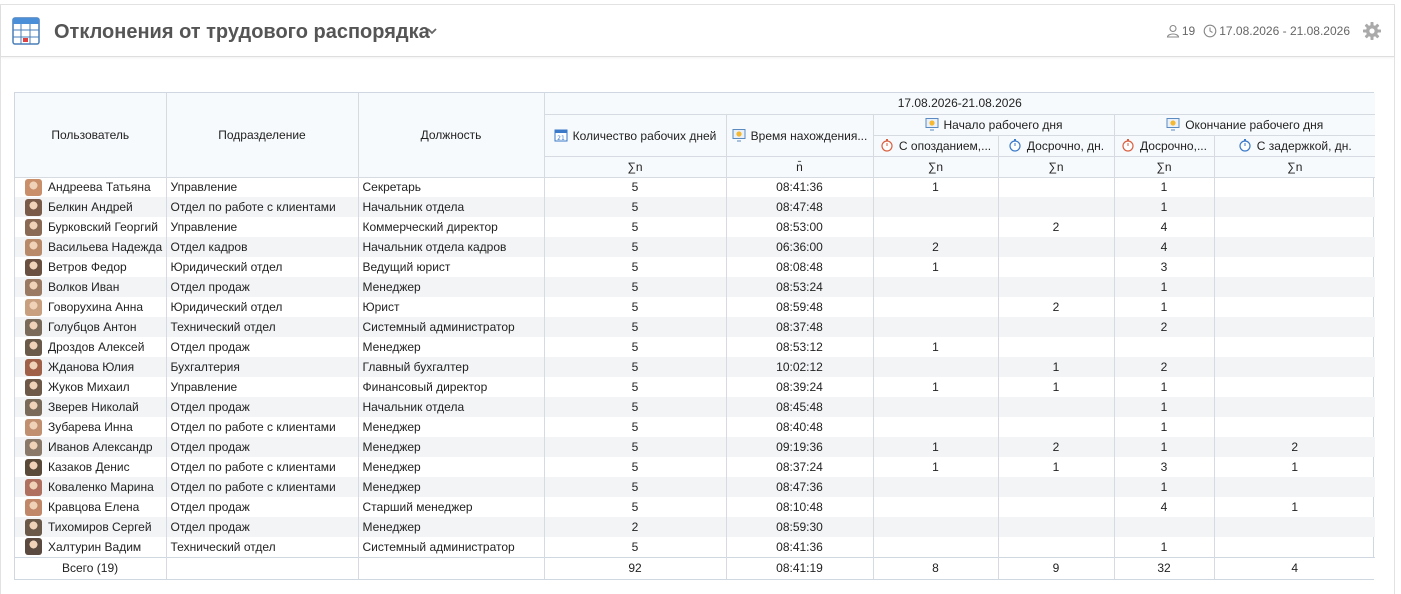  Describe the element at coordinates (936, 567) in the screenshot. I see `totals-late: 8` at that location.